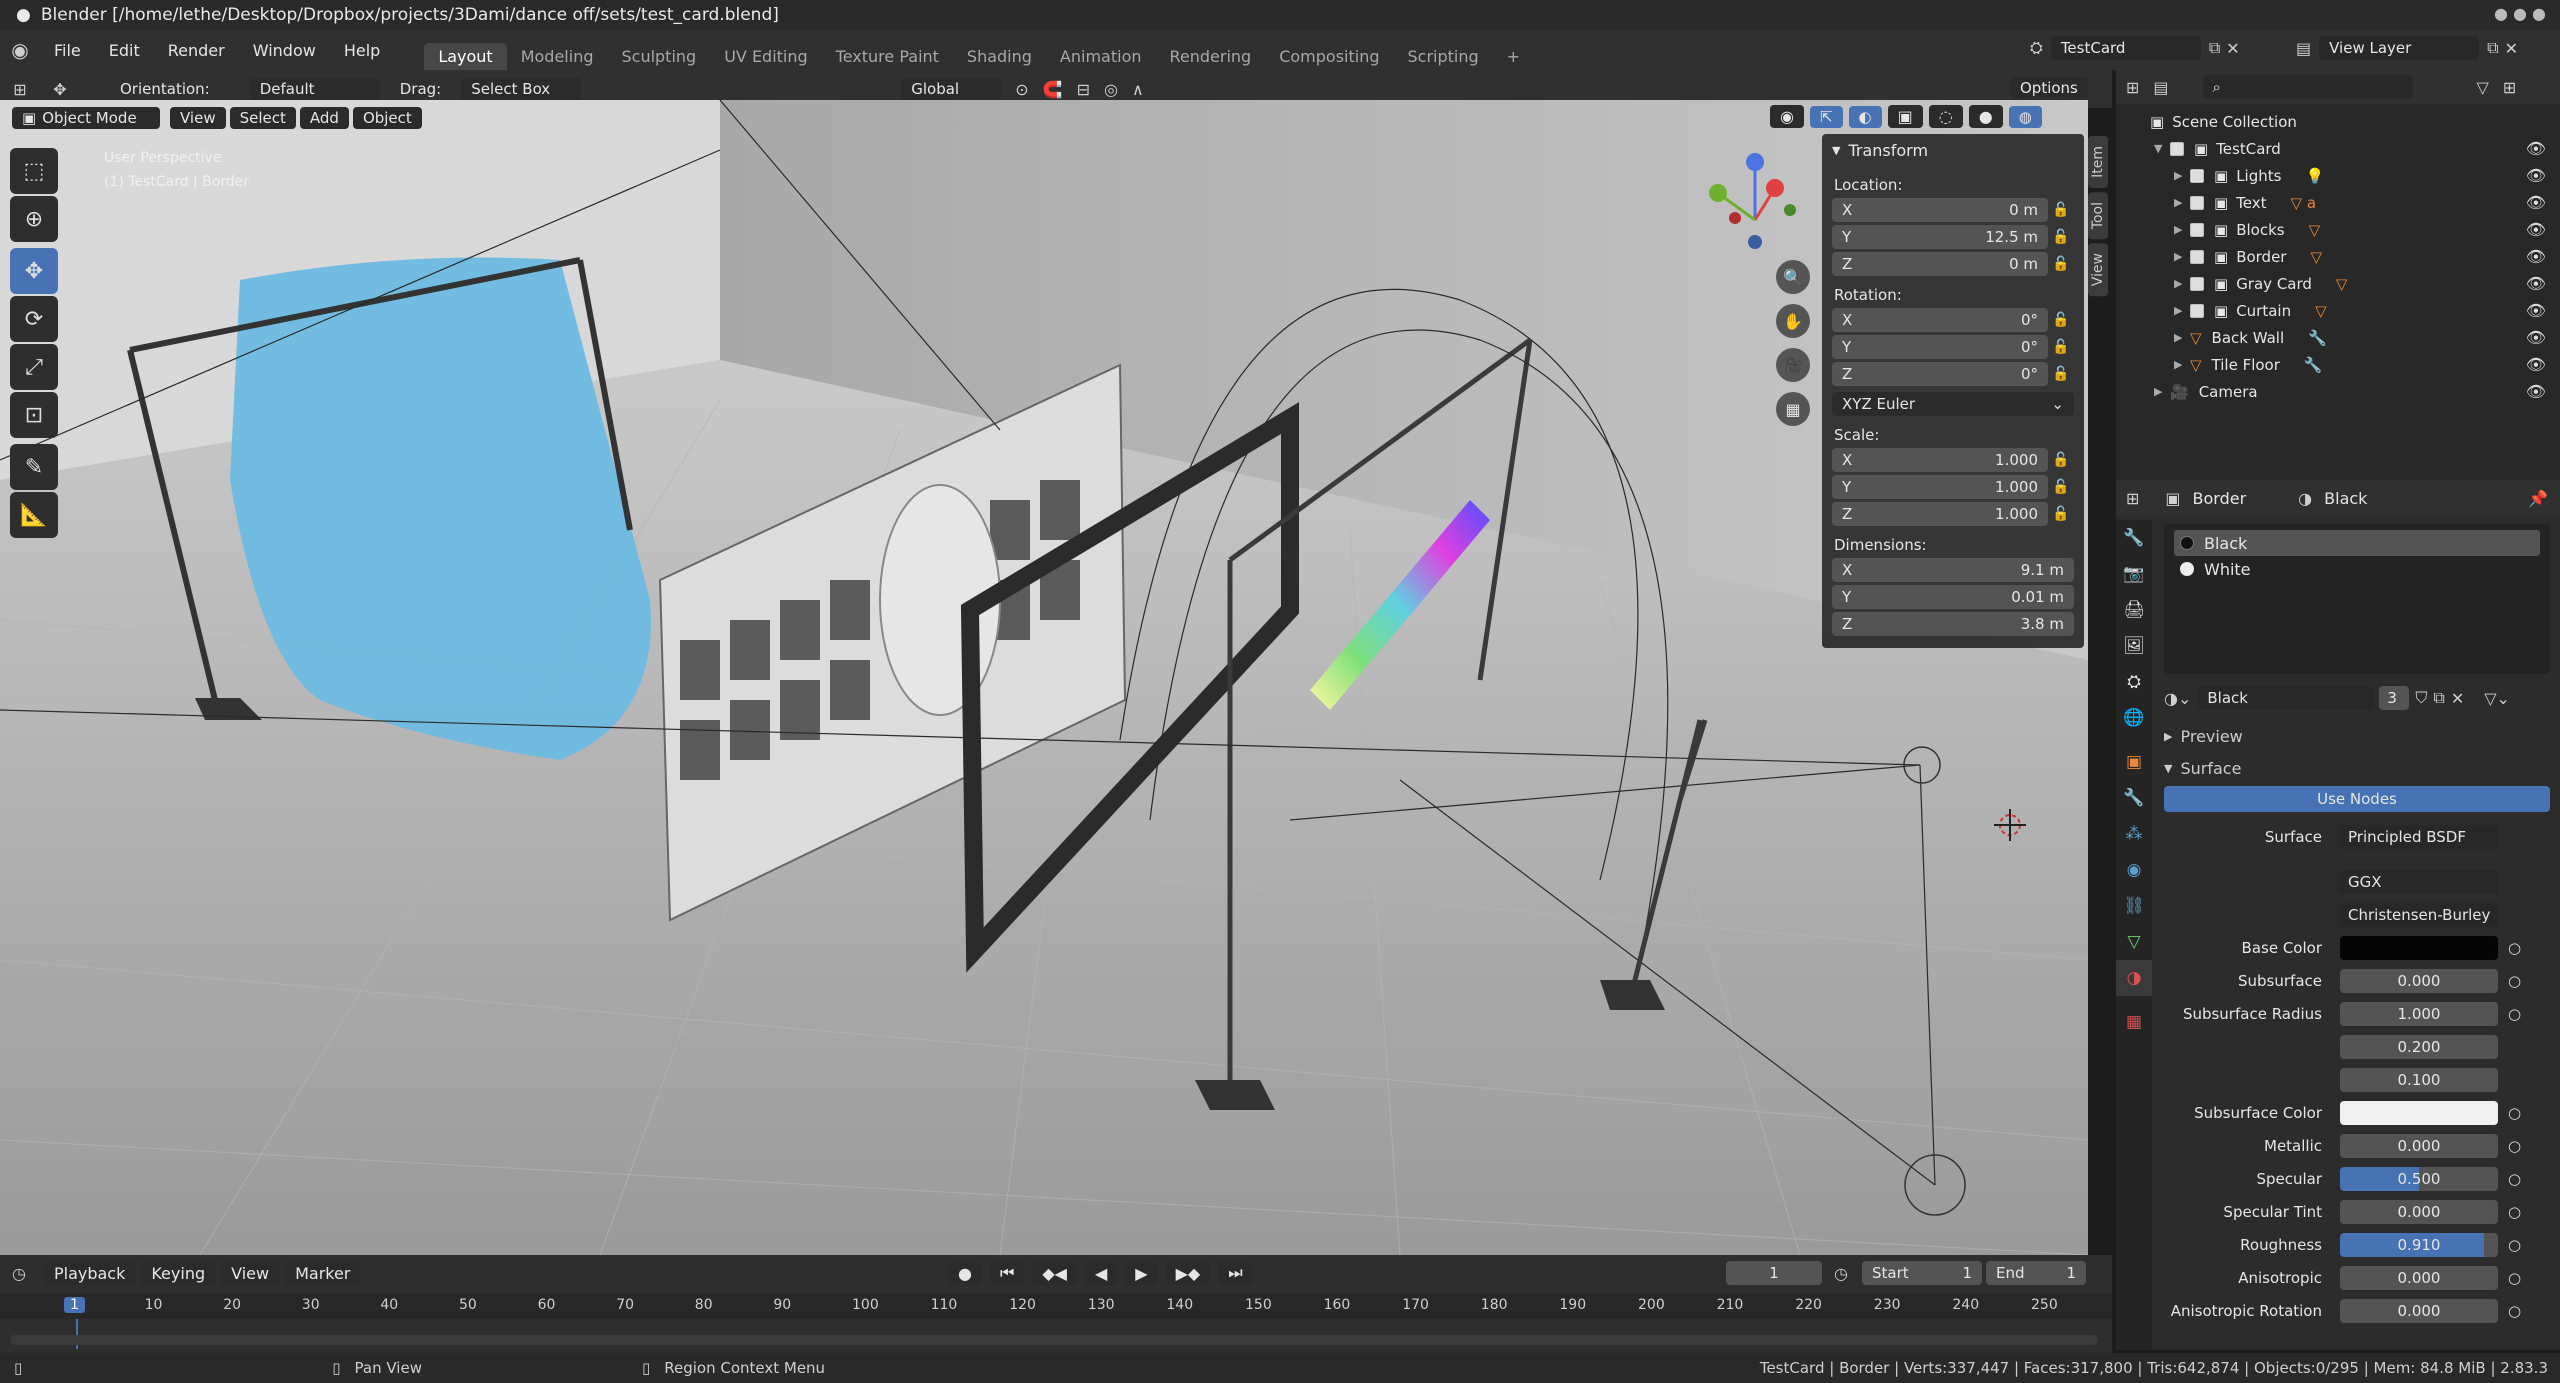 This screenshot has height=1383, width=2560. I want to click on timeline-scrollbar, so click(1054, 1340).